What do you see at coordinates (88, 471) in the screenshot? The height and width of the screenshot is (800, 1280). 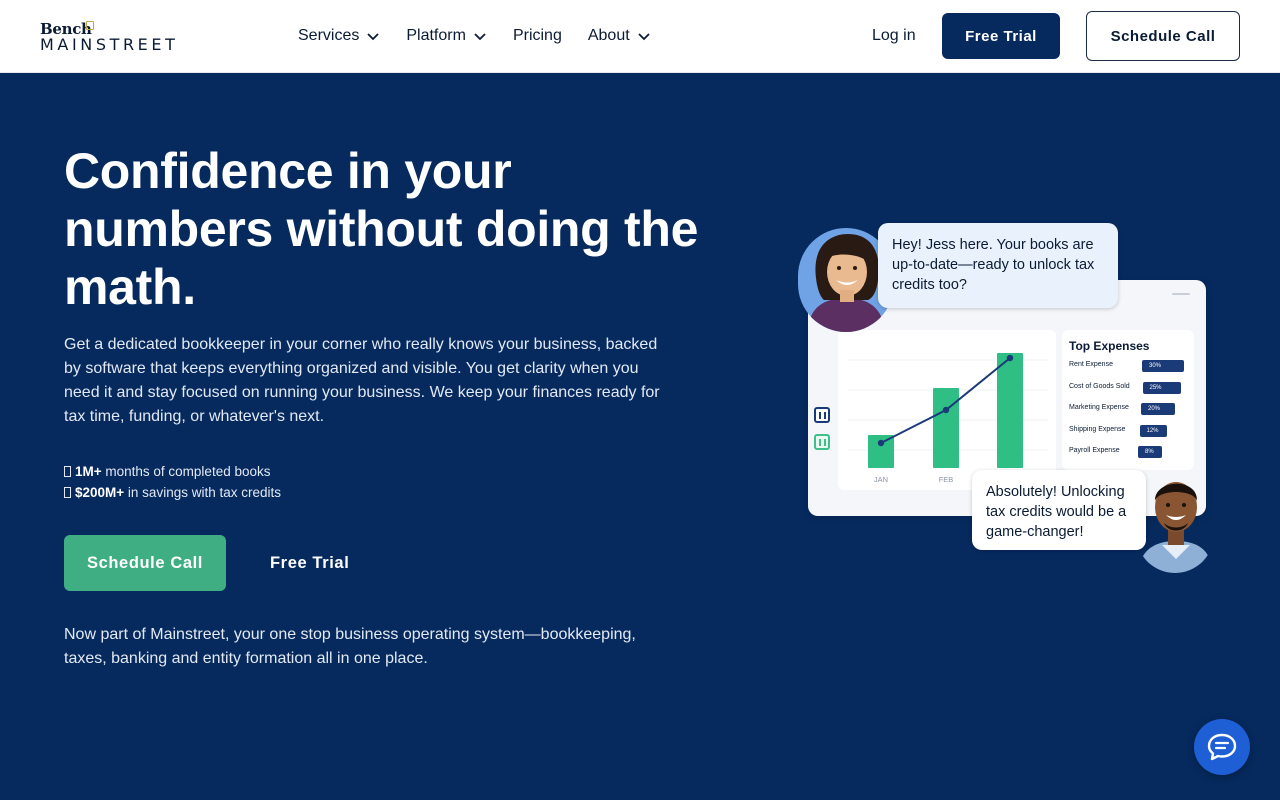 I see `stat-value: 1M+` at bounding box center [88, 471].